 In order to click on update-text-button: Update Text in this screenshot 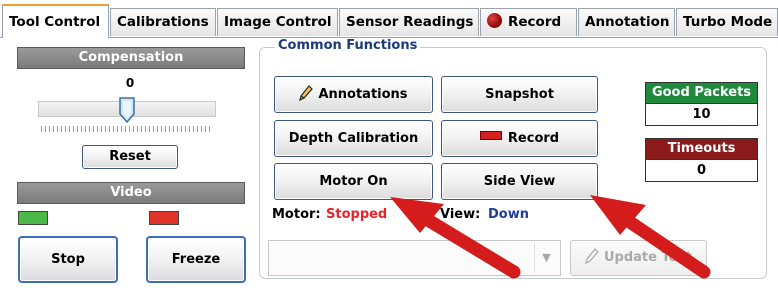, I will do `click(638, 258)`.